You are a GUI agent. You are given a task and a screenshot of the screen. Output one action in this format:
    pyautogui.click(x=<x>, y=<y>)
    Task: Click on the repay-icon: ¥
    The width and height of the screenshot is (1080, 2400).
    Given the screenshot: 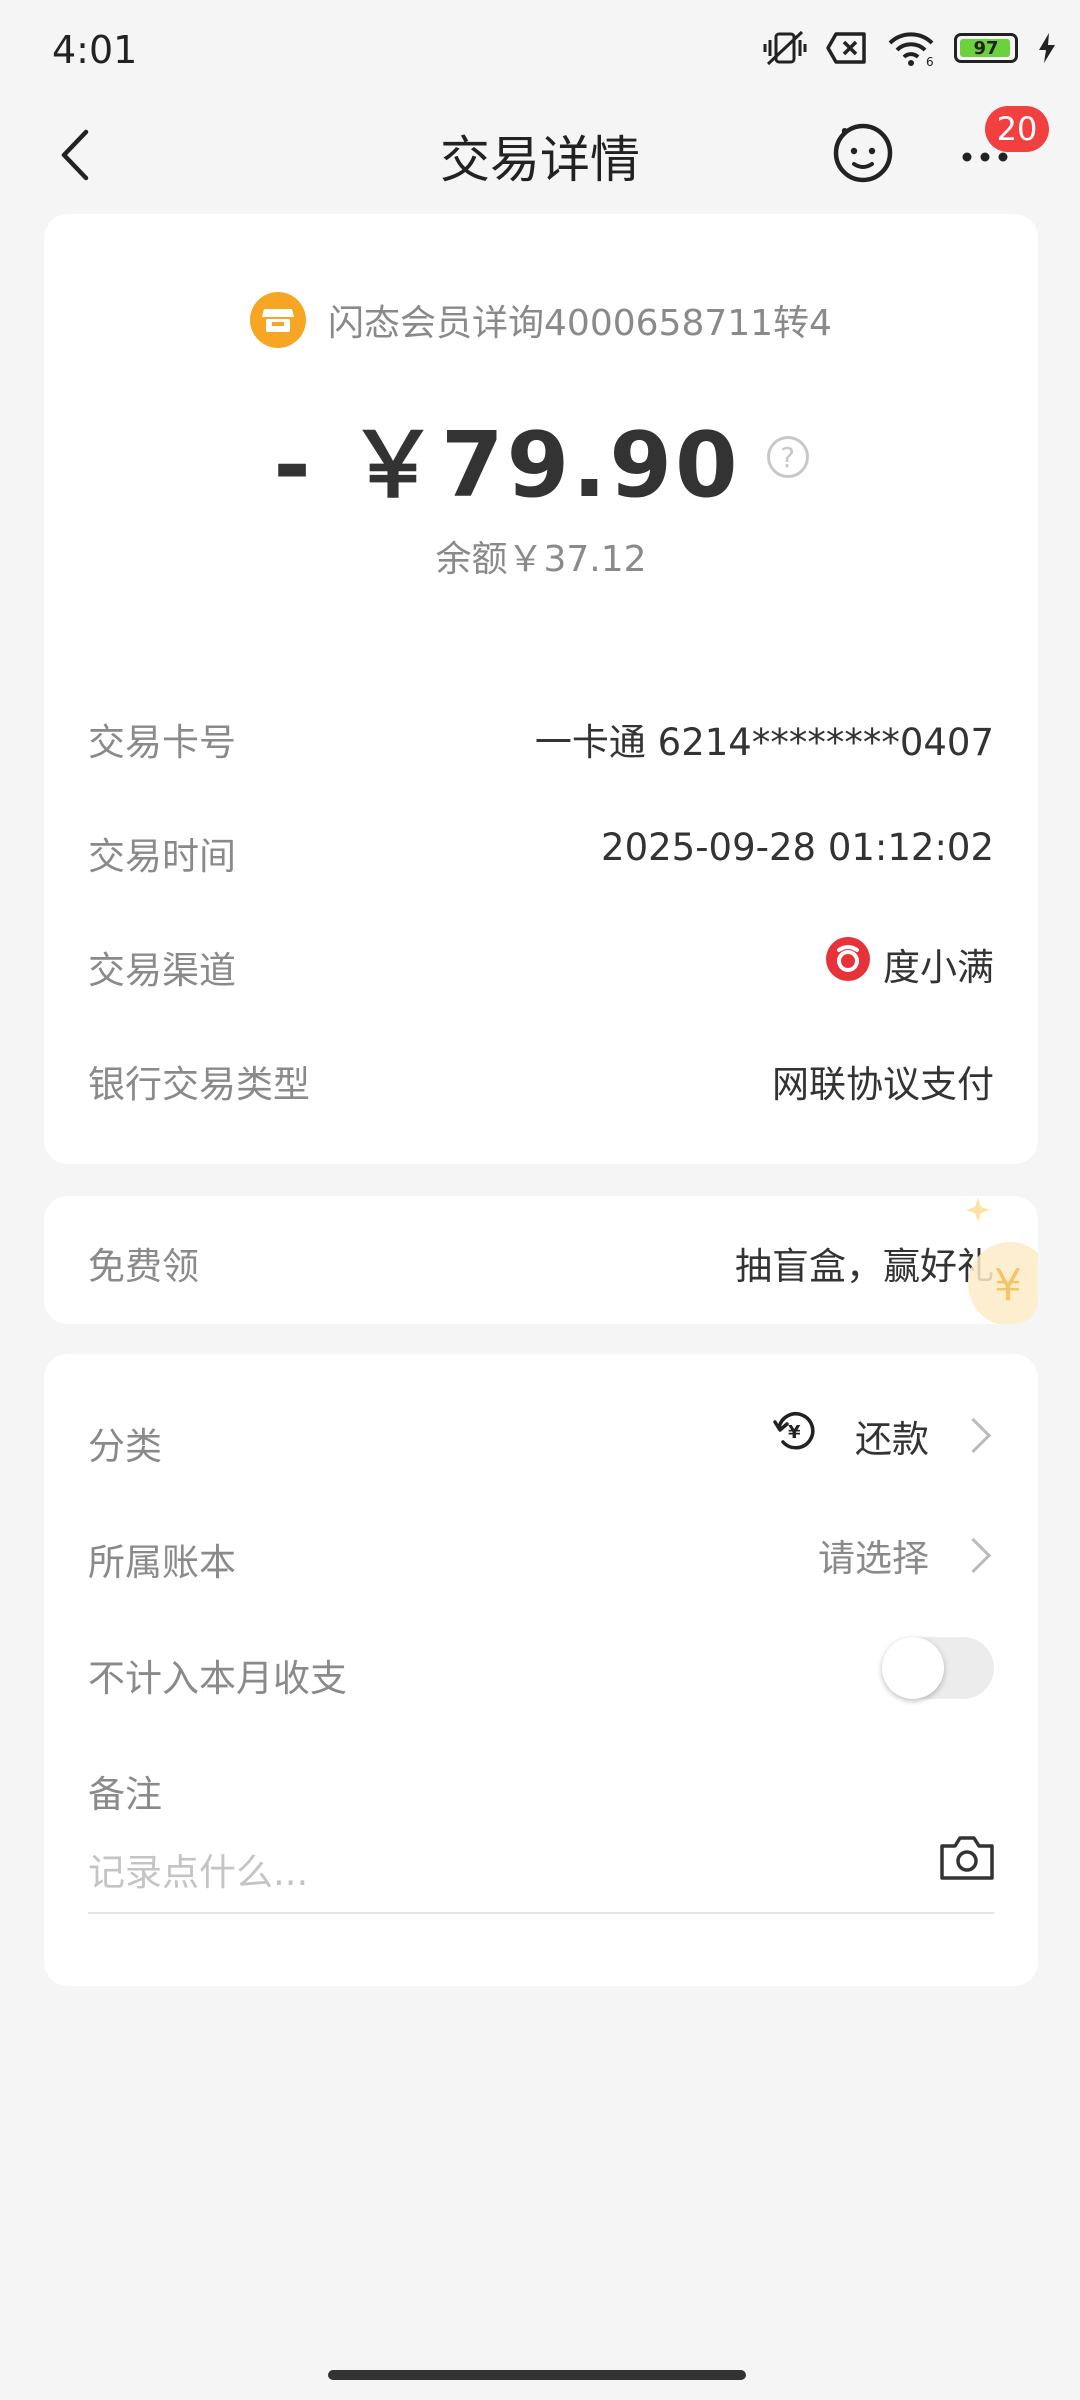 What is the action you would take?
    pyautogui.click(x=796, y=1435)
    